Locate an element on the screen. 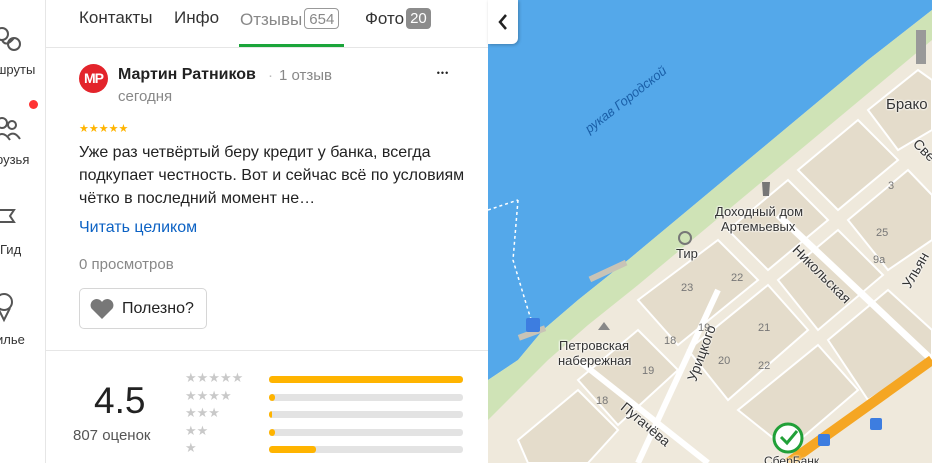 The width and height of the screenshot is (932, 463). review-author: Мартин Ратников is located at coordinates (187, 75).